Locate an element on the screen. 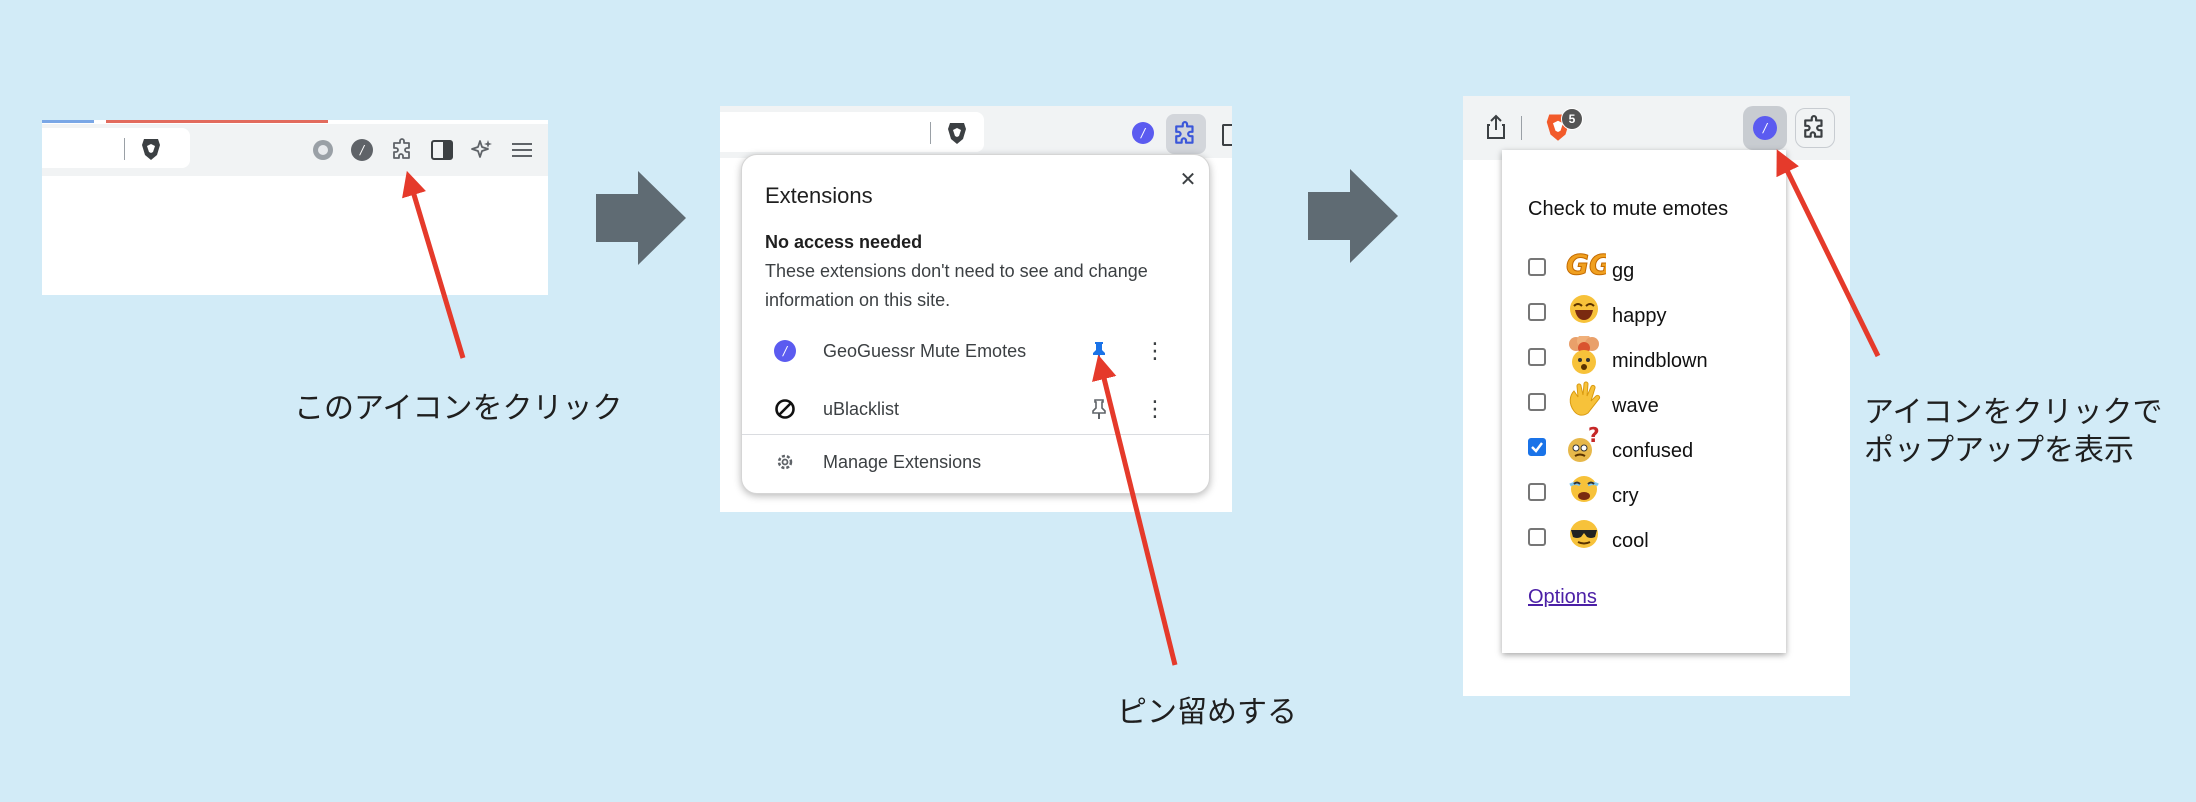 This screenshot has width=2196, height=802. callout-arrow-step2 is located at coordinates (1135, 510).